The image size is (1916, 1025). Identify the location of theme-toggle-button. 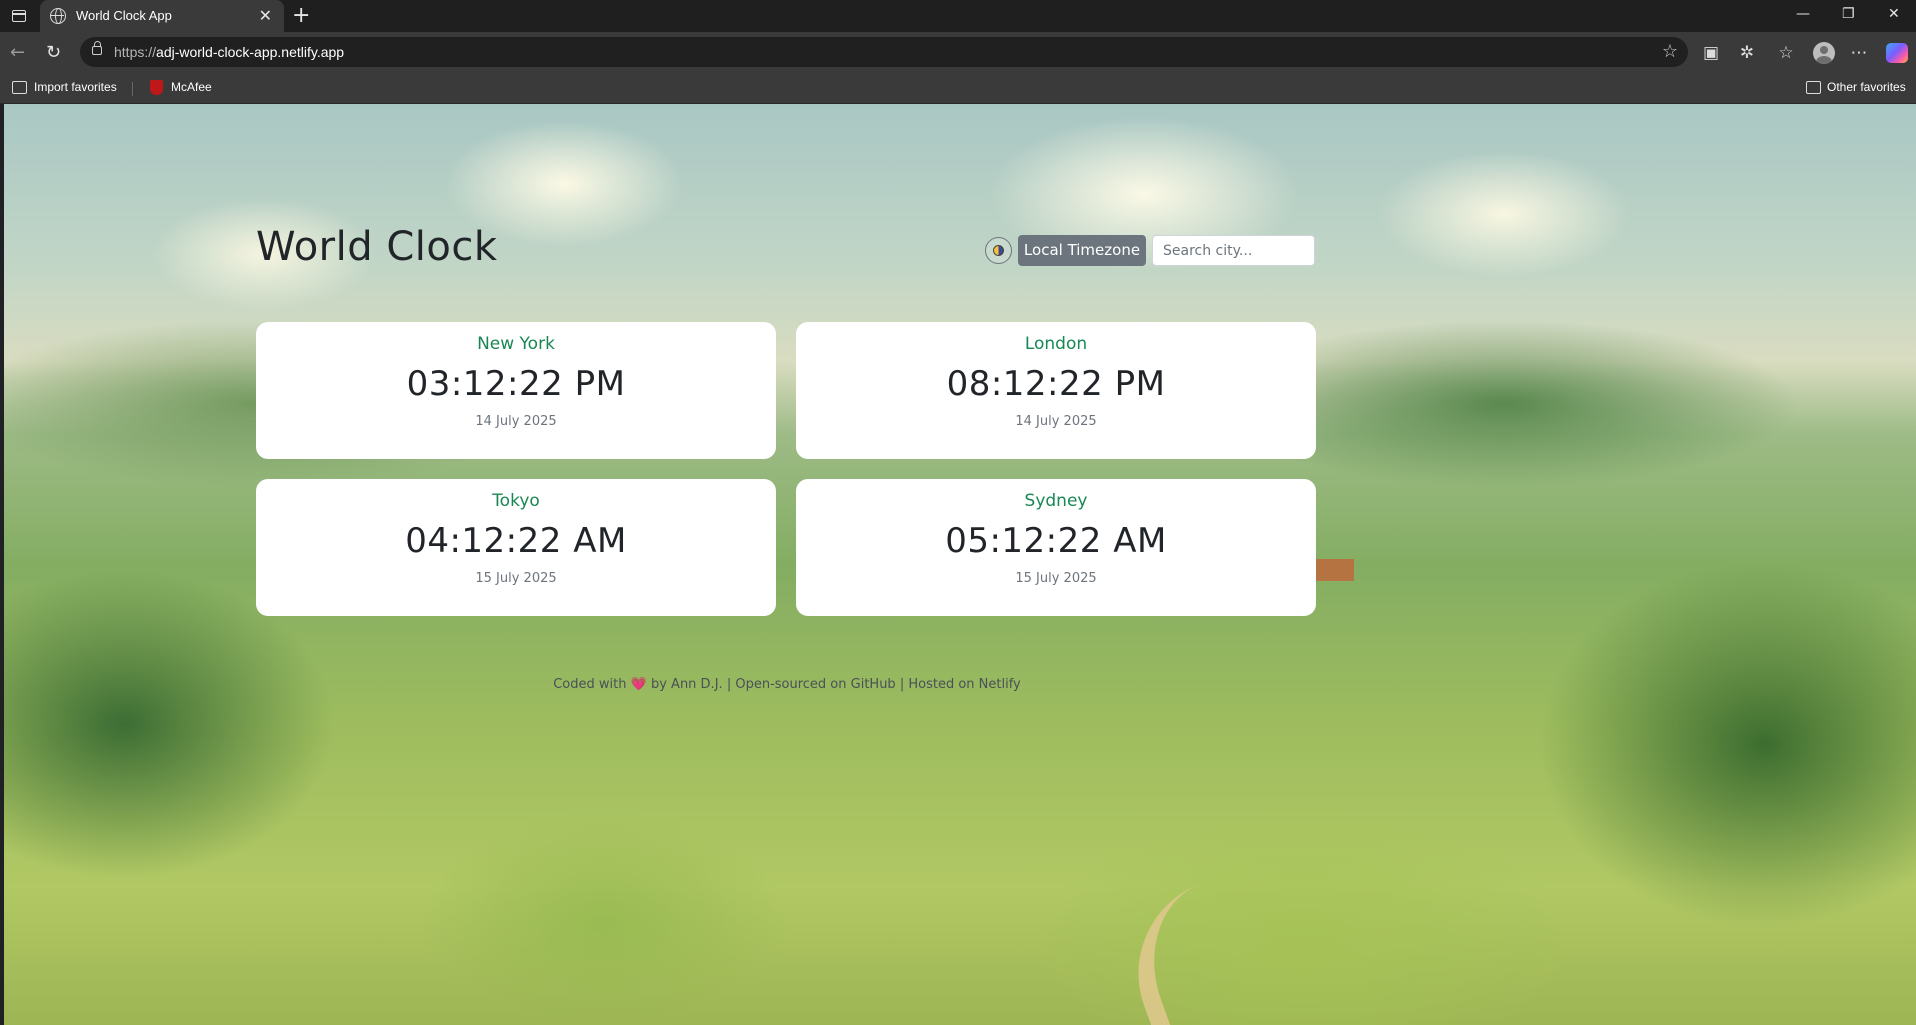
(998, 250).